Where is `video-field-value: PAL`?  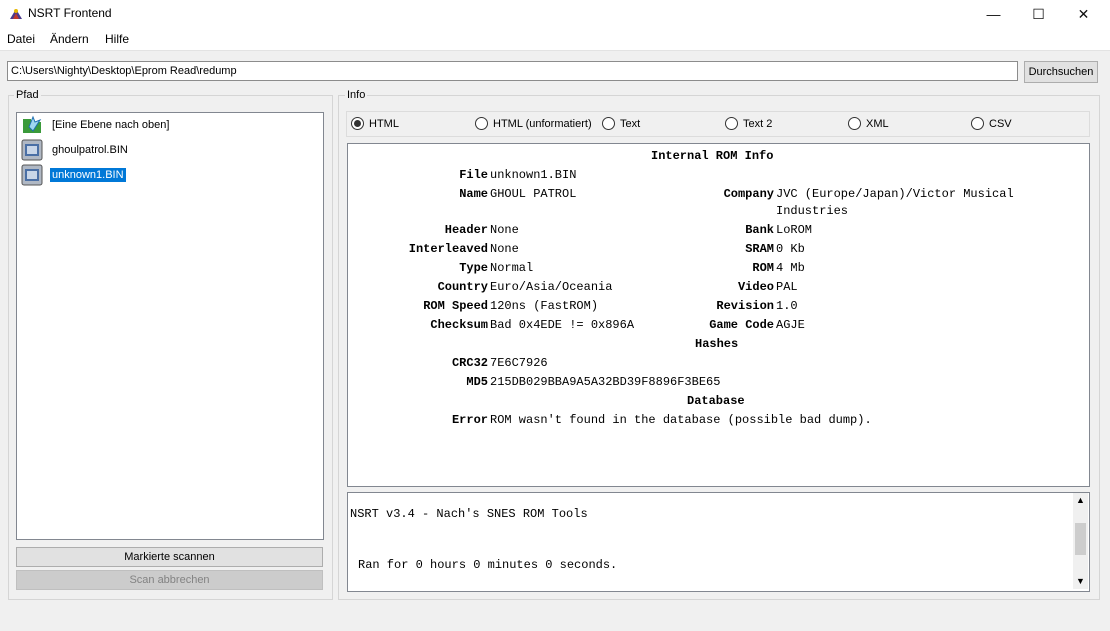
video-field-value: PAL is located at coordinates (787, 287).